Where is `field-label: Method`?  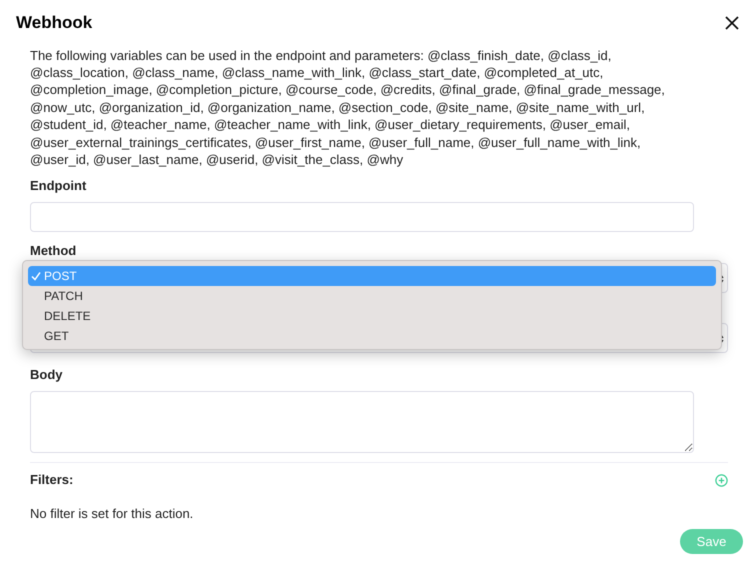 field-label: Method is located at coordinates (53, 251).